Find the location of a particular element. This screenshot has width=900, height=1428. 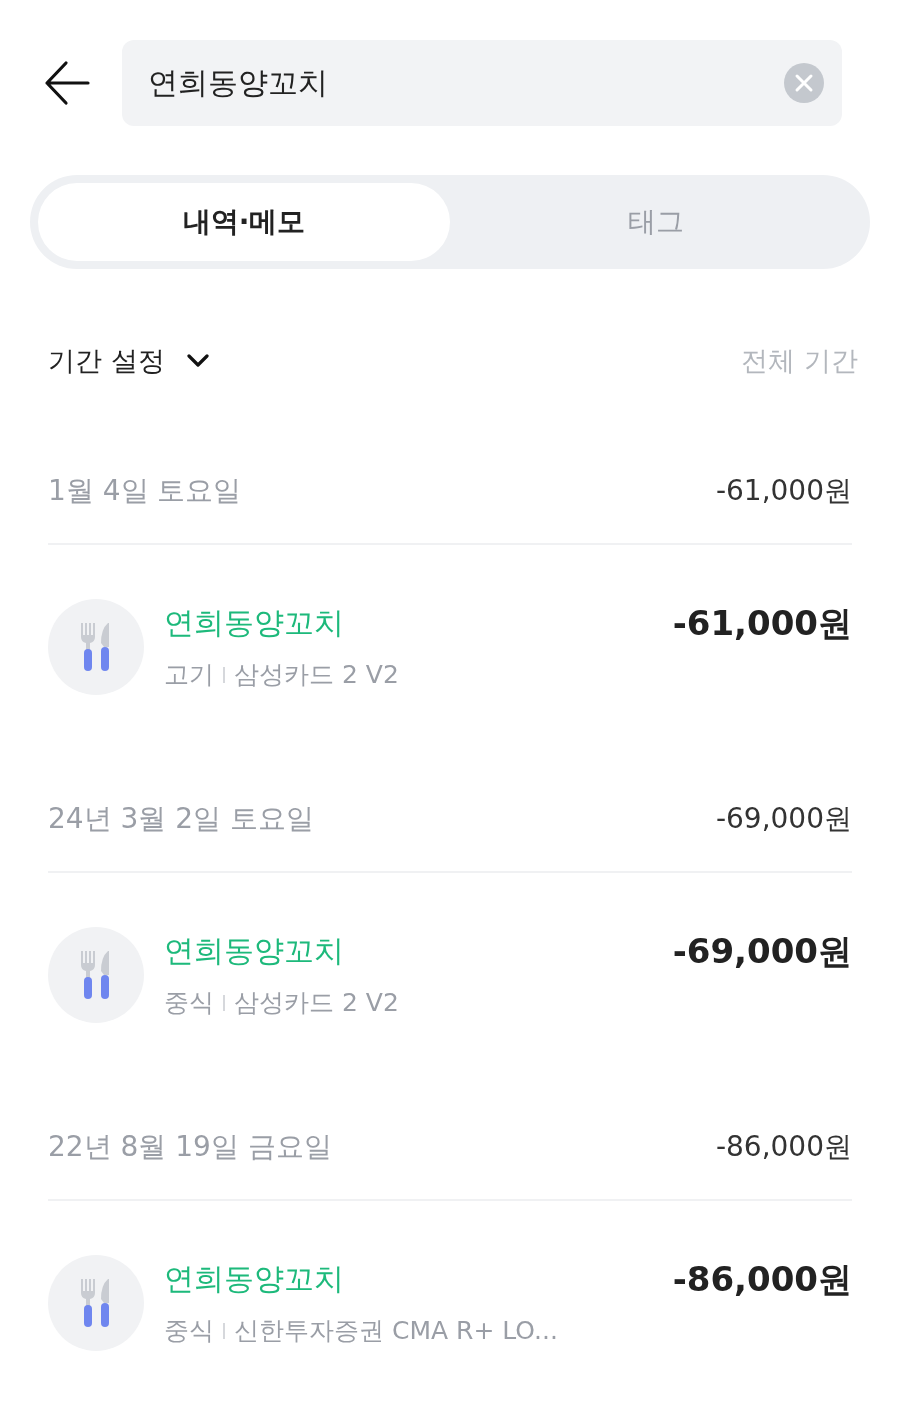

date-heading: 22년 8월 19일 금요일 is located at coordinates (190, 1147).